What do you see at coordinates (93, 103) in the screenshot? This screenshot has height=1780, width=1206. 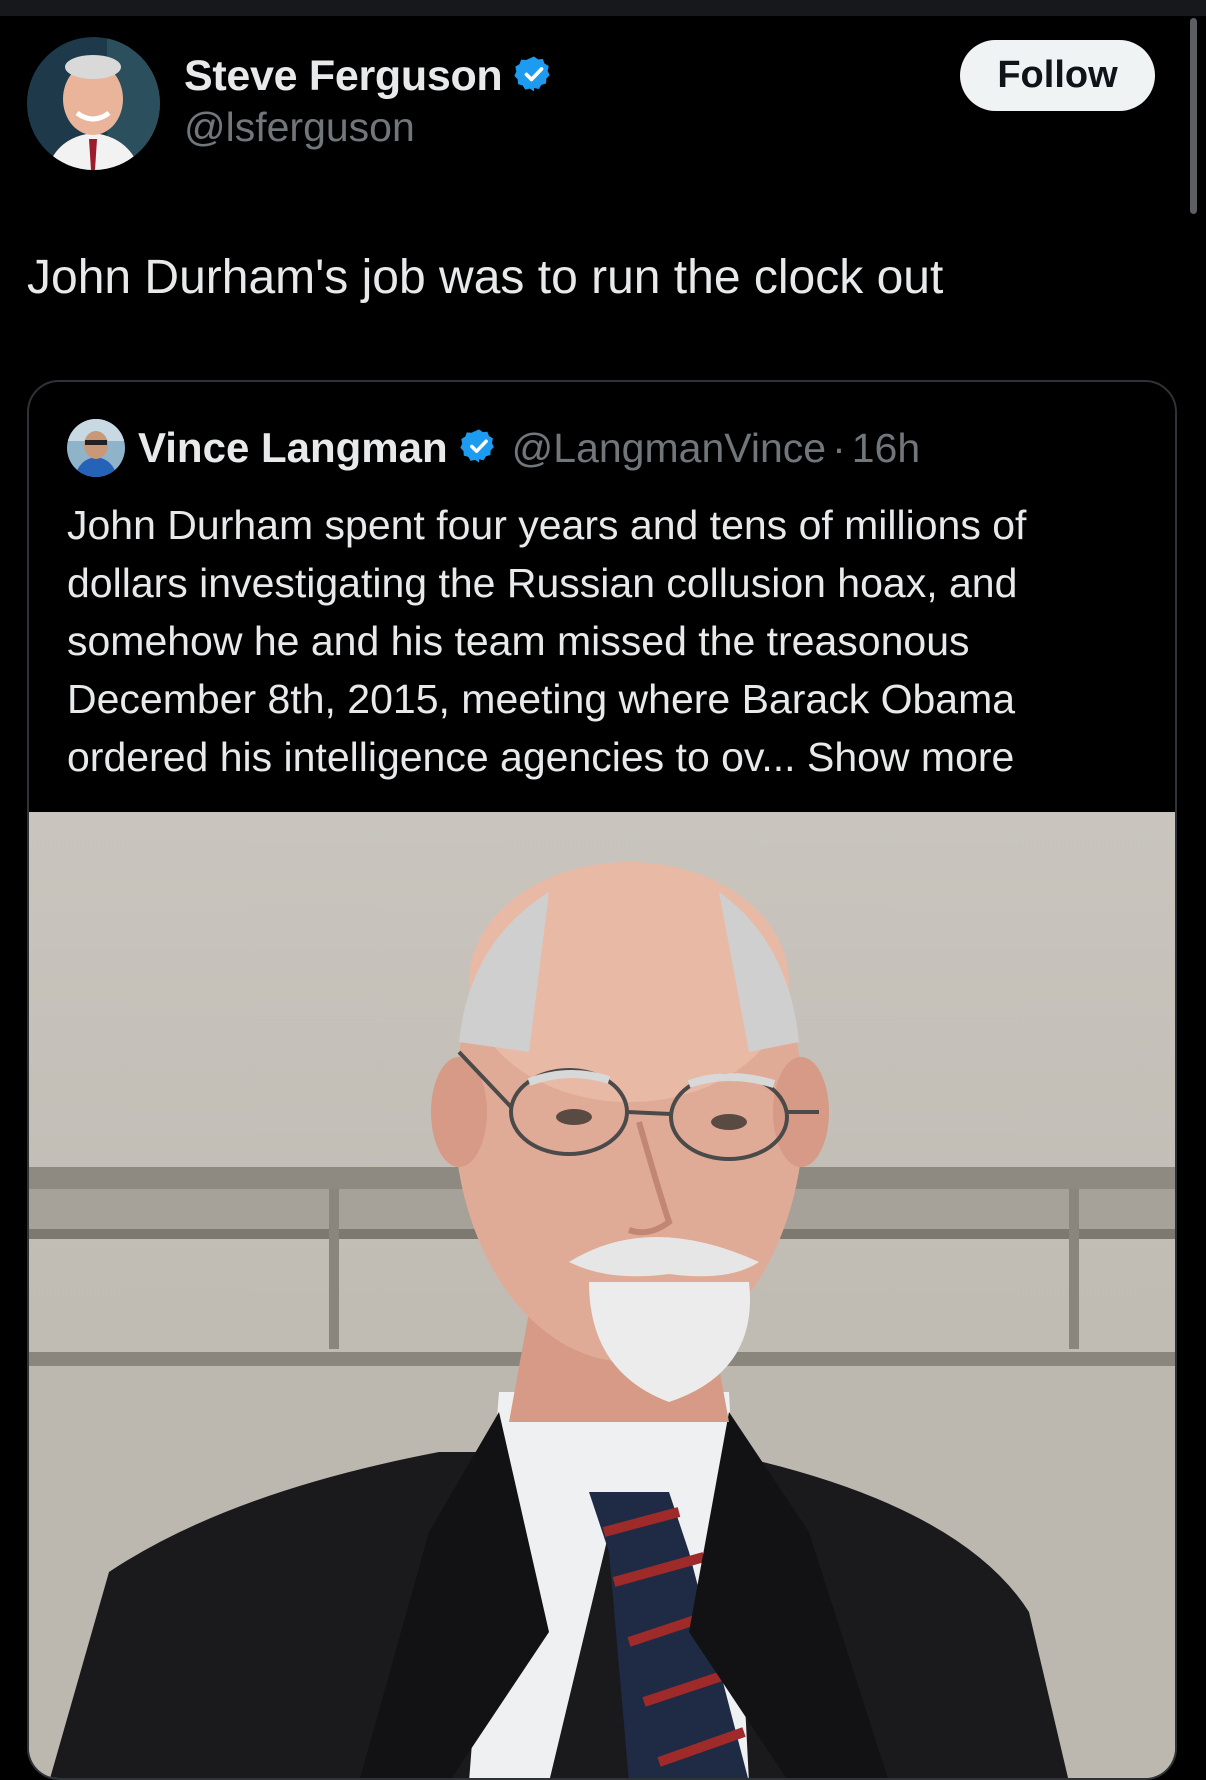 I see `author-avatar` at bounding box center [93, 103].